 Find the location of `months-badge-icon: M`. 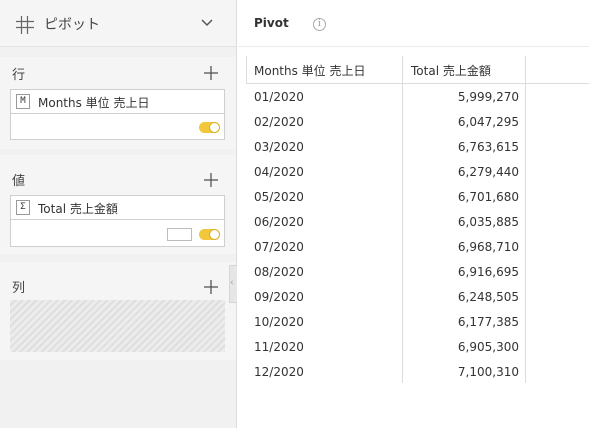

months-badge-icon: M is located at coordinates (23, 101).